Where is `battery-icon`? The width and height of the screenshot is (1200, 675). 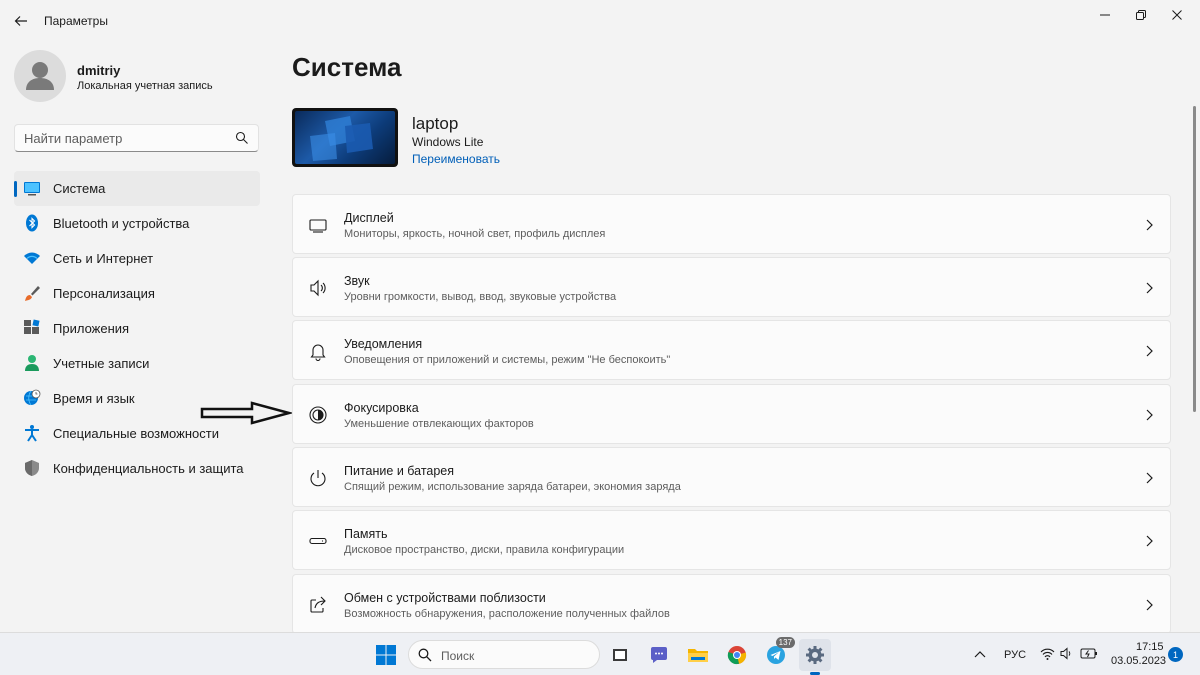 battery-icon is located at coordinates (1089, 653).